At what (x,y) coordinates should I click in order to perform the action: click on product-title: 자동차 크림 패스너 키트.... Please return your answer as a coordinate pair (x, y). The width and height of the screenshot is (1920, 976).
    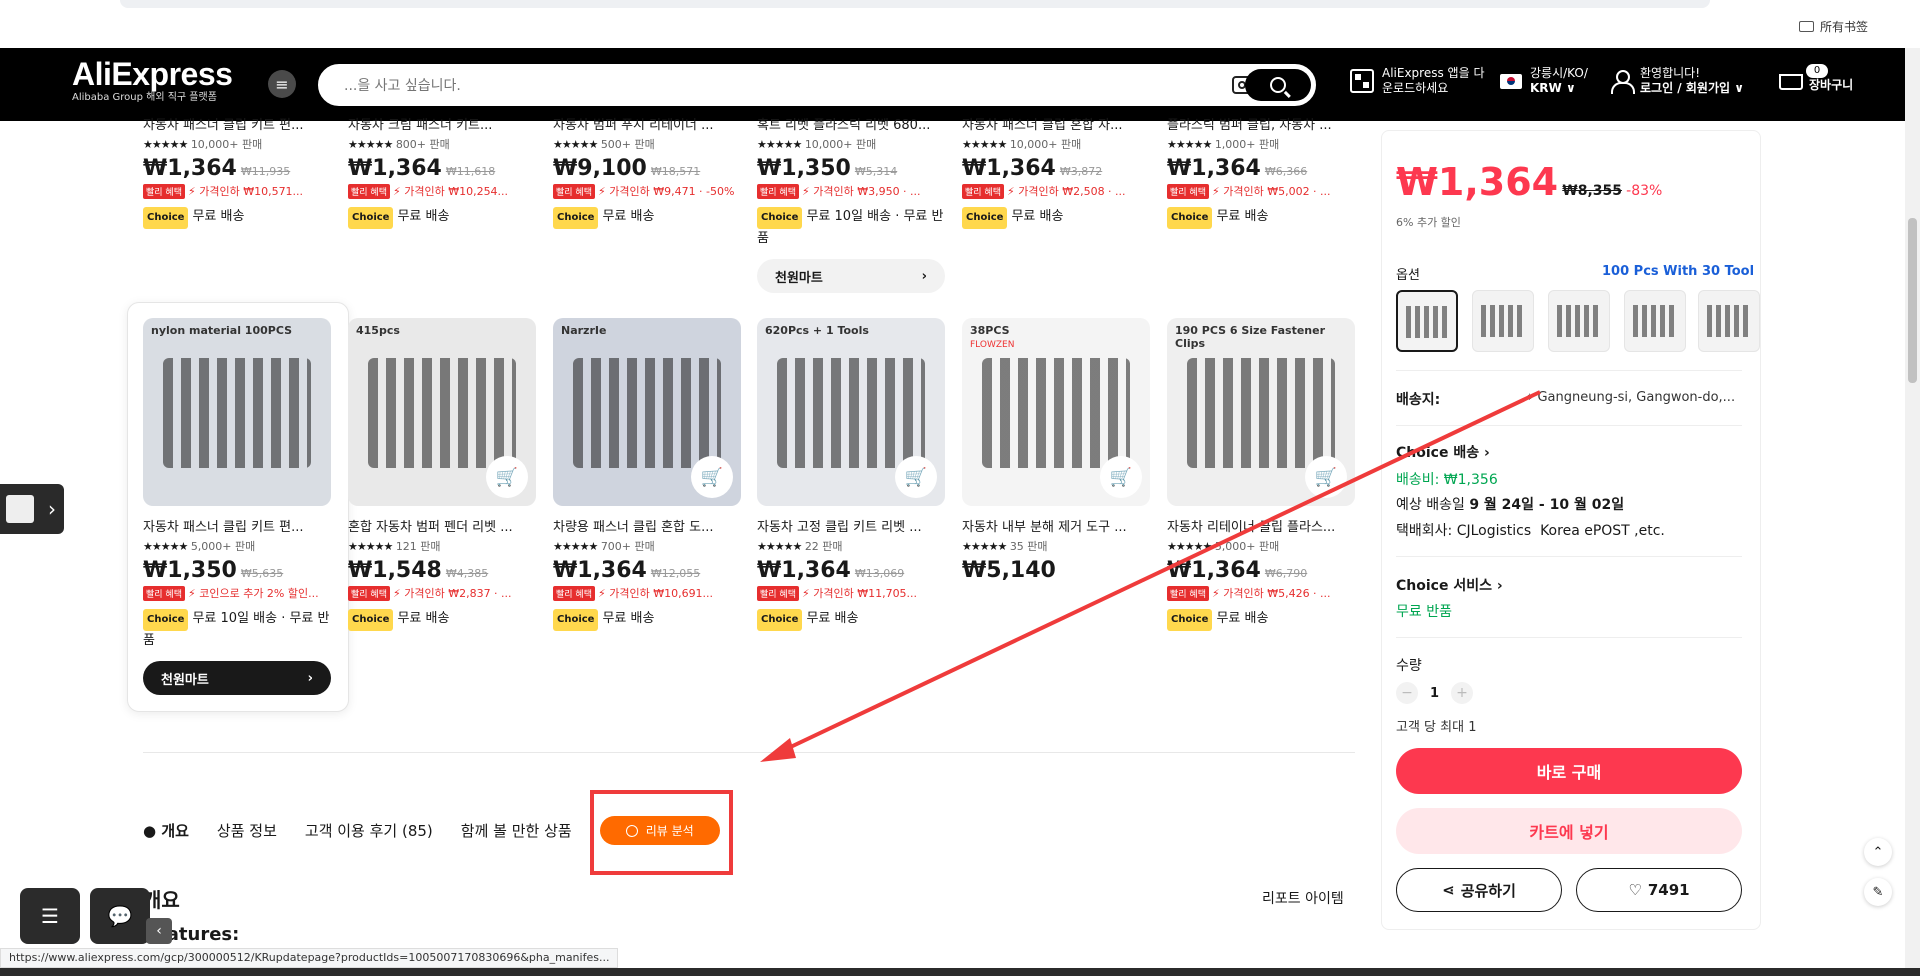
    Looking at the image, I should click on (442, 123).